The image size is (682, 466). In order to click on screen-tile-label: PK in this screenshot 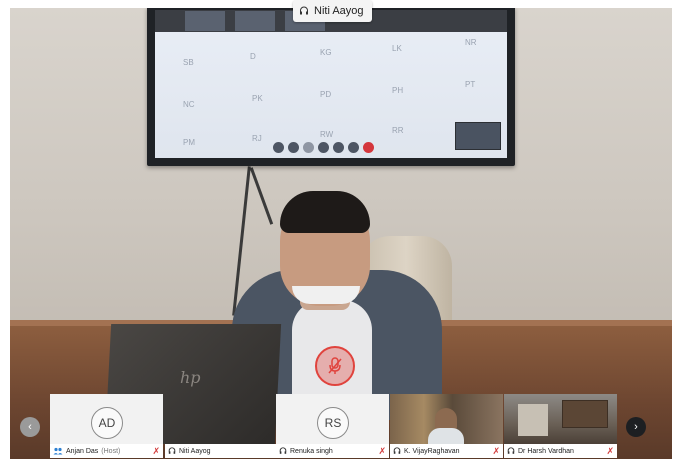, I will do `click(257, 98)`.